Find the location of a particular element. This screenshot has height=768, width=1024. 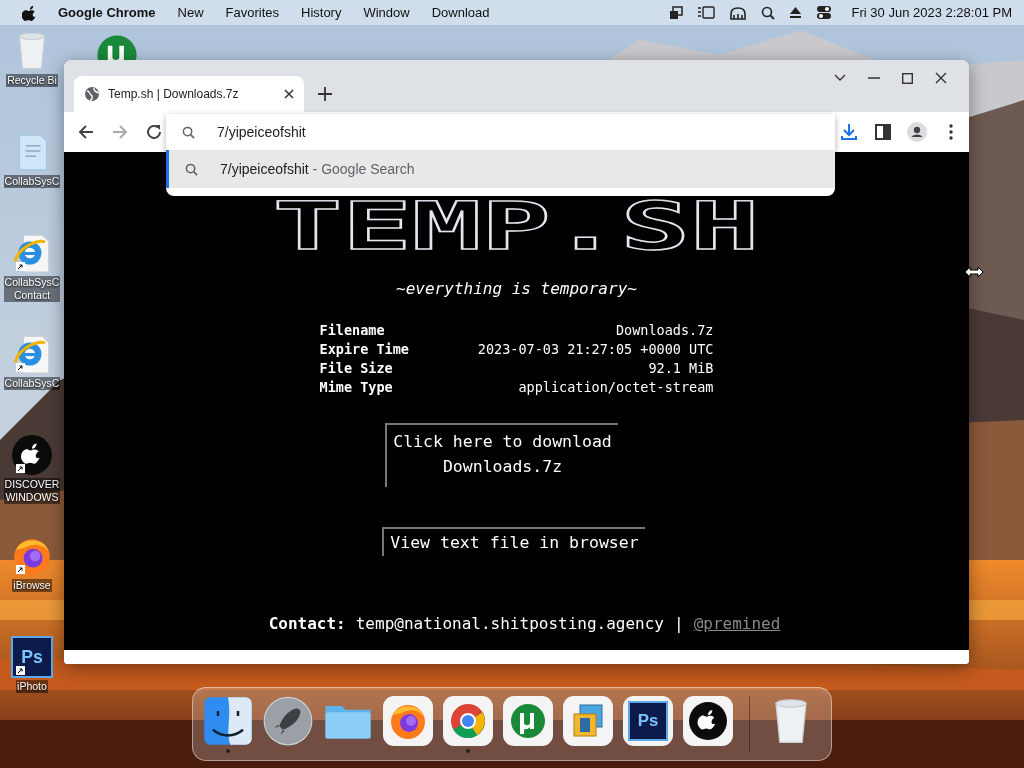

globe-icon is located at coordinates (92, 94).